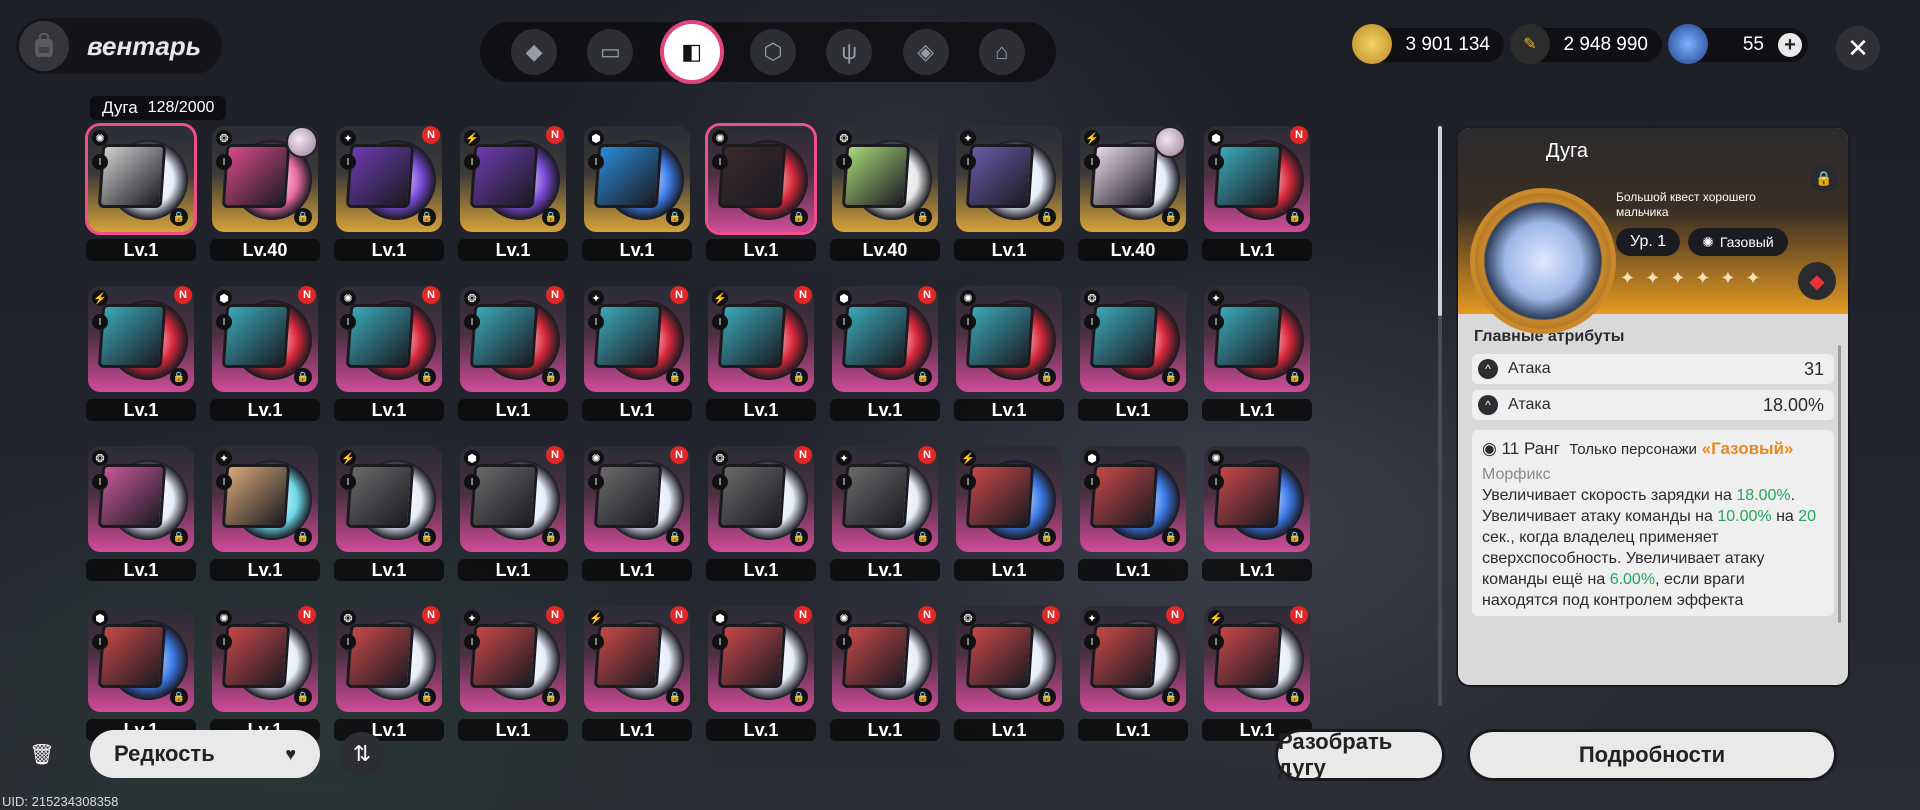  I want to click on console-icon: ▭, so click(610, 52).